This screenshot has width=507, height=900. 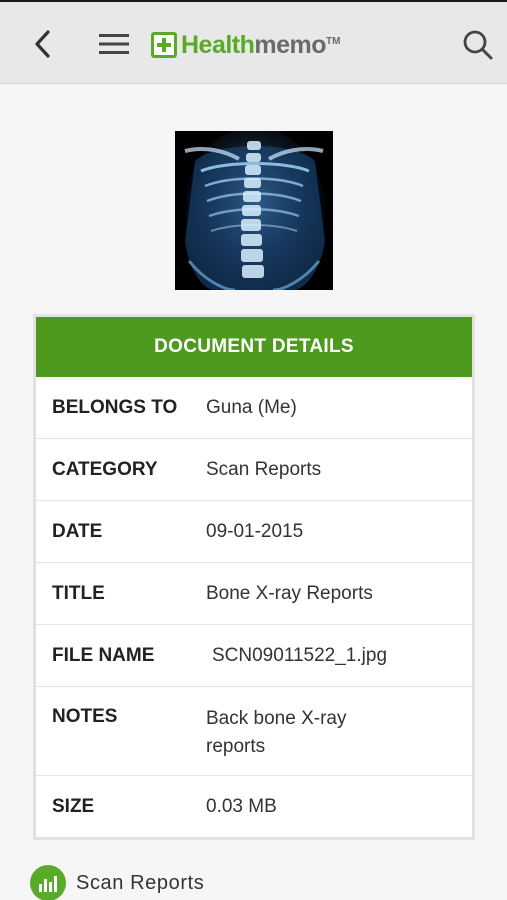 What do you see at coordinates (333, 41) in the screenshot?
I see `logo-trademark: TM` at bounding box center [333, 41].